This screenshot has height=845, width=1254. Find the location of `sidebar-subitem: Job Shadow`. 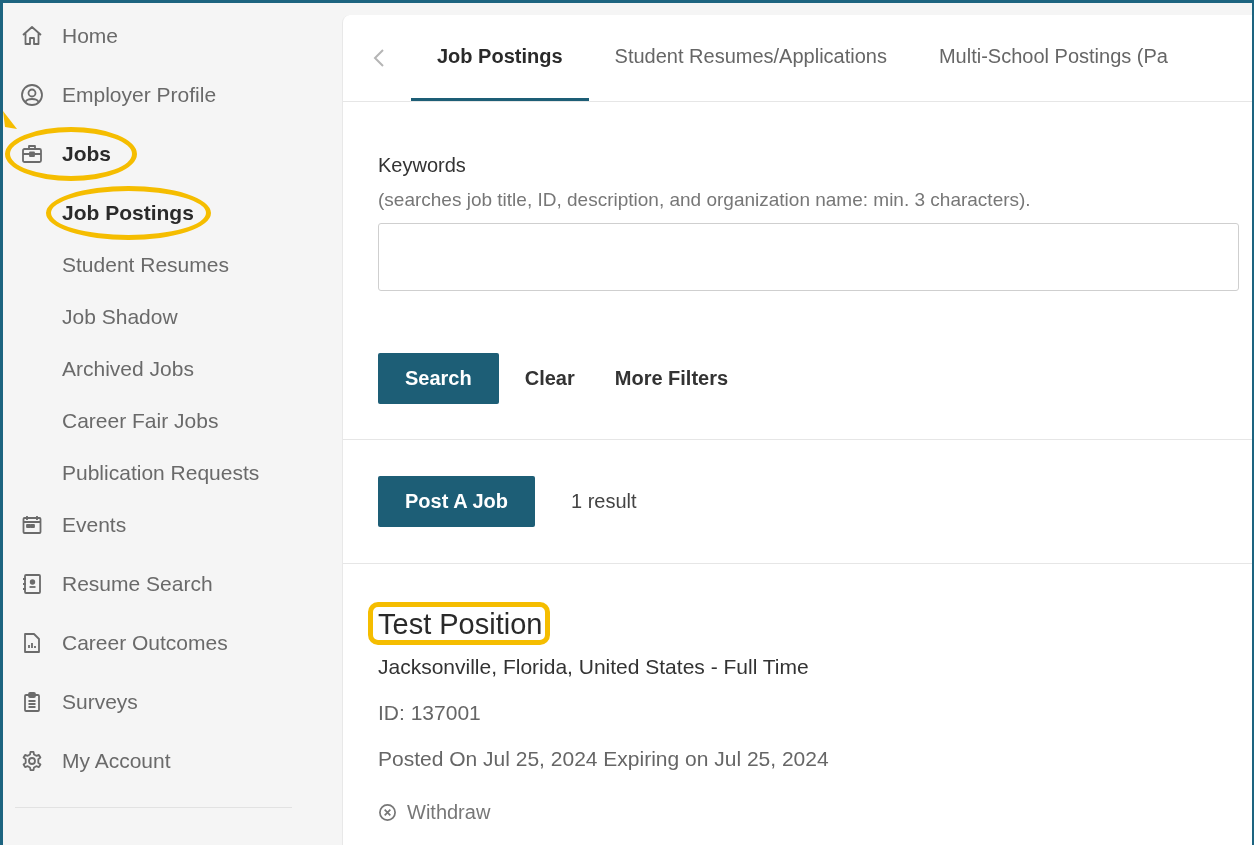

sidebar-subitem: Job Shadow is located at coordinates (120, 317).